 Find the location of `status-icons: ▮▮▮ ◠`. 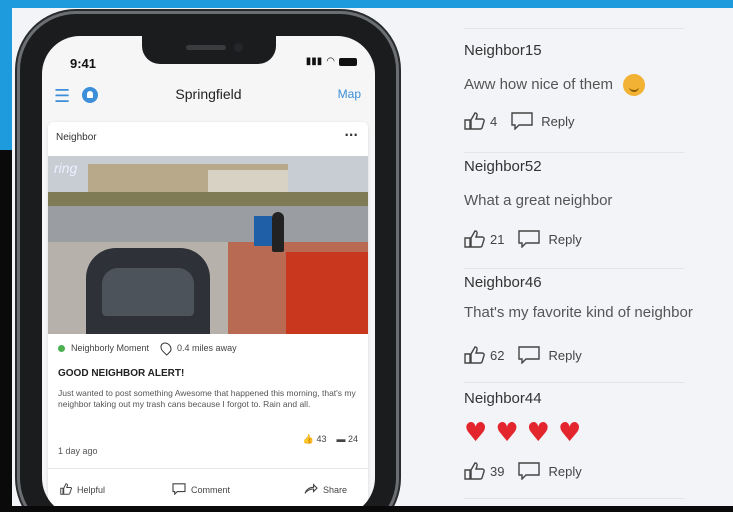

status-icons: ▮▮▮ ◠ is located at coordinates (331, 61).